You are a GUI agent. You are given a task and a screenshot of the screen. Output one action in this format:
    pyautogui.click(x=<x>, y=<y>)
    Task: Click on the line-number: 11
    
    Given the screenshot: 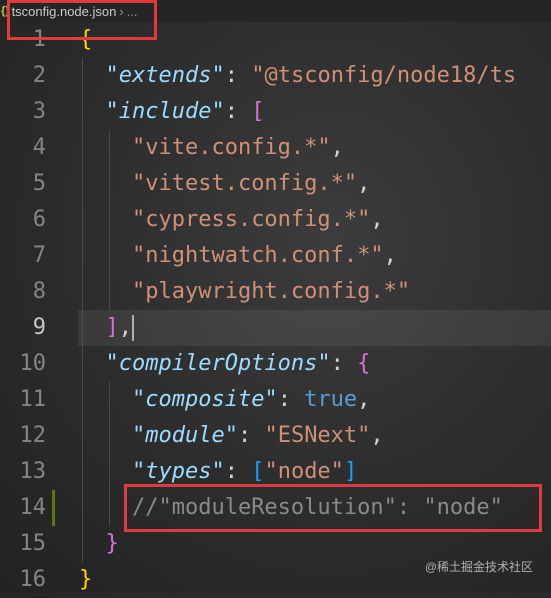 What is the action you would take?
    pyautogui.click(x=33, y=399)
    